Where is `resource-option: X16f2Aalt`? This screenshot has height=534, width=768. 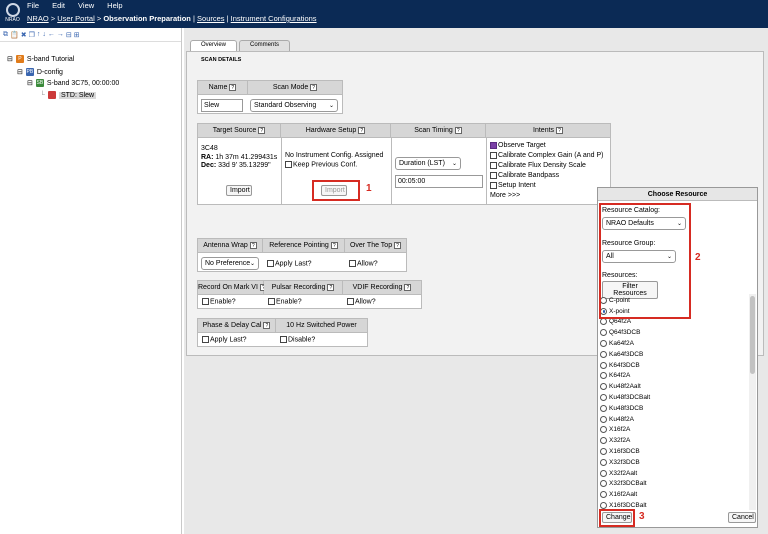 resource-option: X16f2Aalt is located at coordinates (673, 494).